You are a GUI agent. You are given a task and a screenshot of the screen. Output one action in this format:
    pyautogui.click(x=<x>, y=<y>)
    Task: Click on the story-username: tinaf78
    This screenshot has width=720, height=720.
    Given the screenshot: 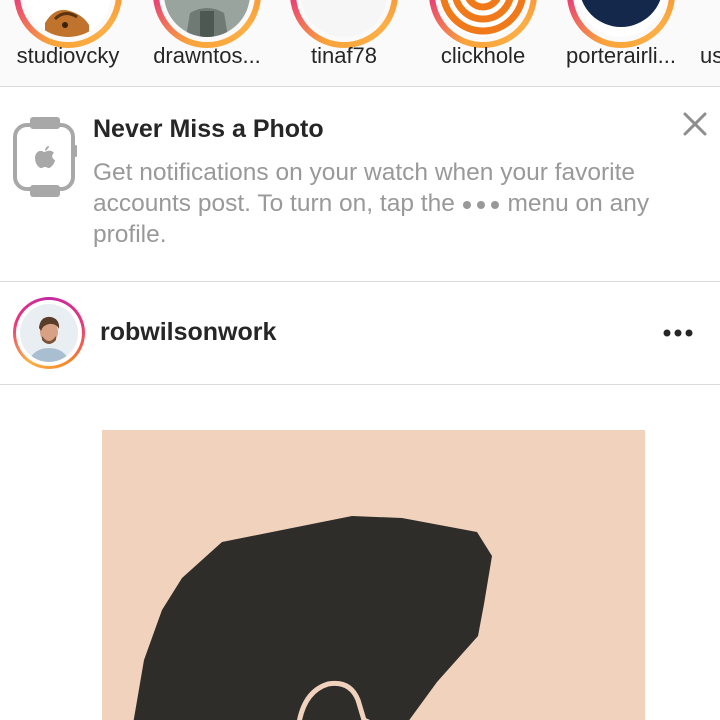 What is the action you would take?
    pyautogui.click(x=344, y=55)
    